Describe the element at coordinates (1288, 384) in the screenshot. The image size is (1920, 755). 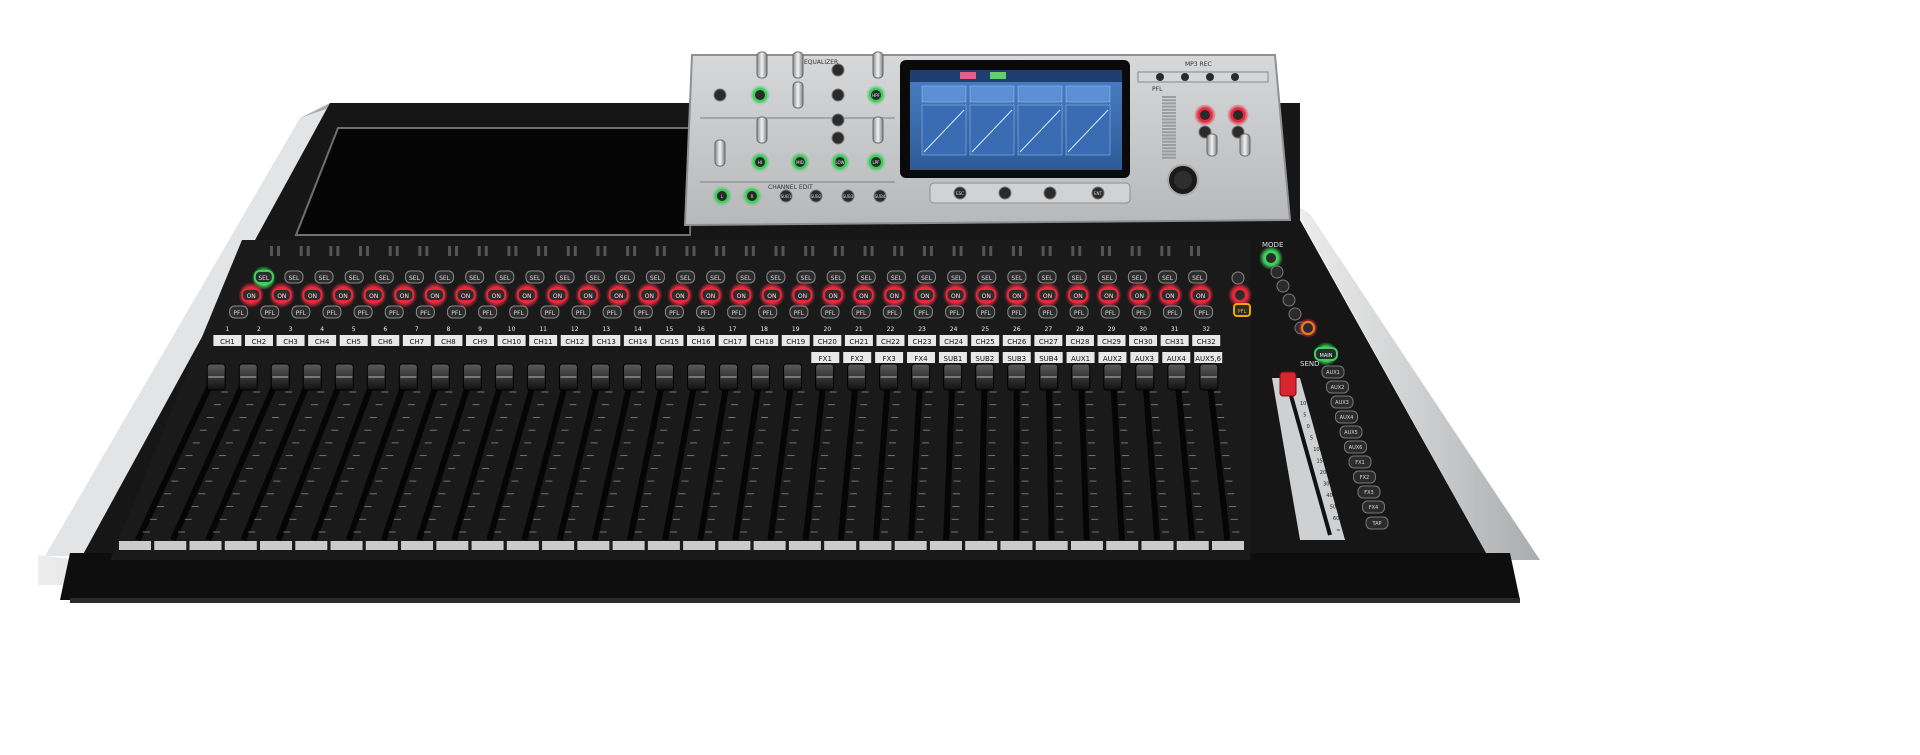
I see `master-fader` at that location.